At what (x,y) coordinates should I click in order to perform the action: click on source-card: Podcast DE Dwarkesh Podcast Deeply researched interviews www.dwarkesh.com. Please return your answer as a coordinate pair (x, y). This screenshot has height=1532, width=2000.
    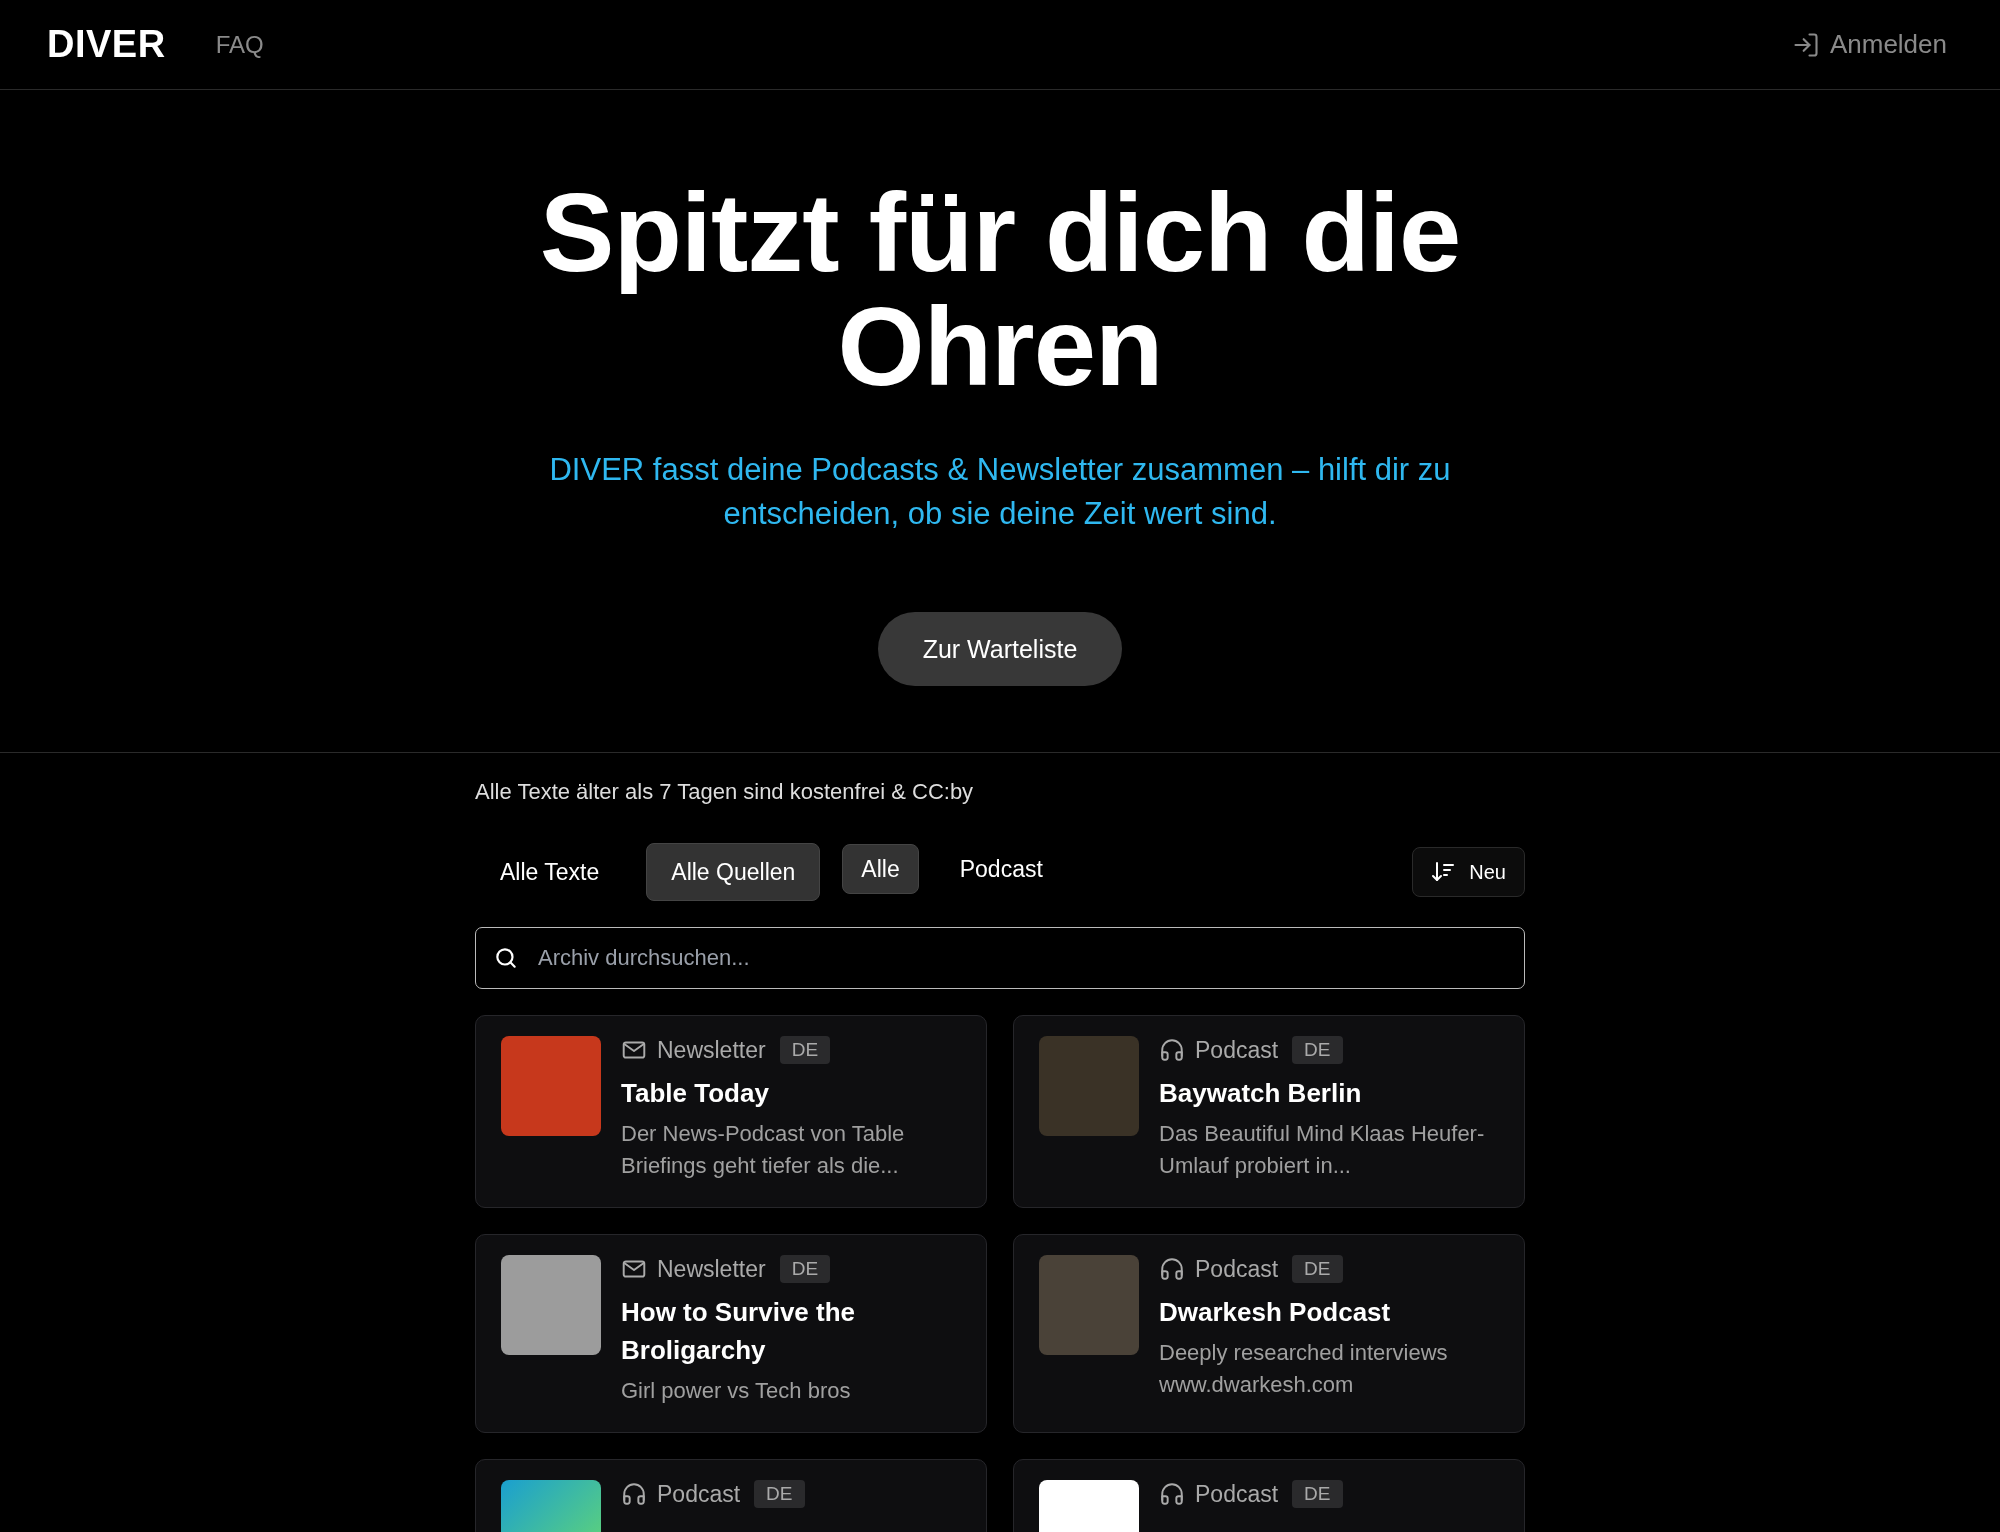
    Looking at the image, I should click on (1269, 1333).